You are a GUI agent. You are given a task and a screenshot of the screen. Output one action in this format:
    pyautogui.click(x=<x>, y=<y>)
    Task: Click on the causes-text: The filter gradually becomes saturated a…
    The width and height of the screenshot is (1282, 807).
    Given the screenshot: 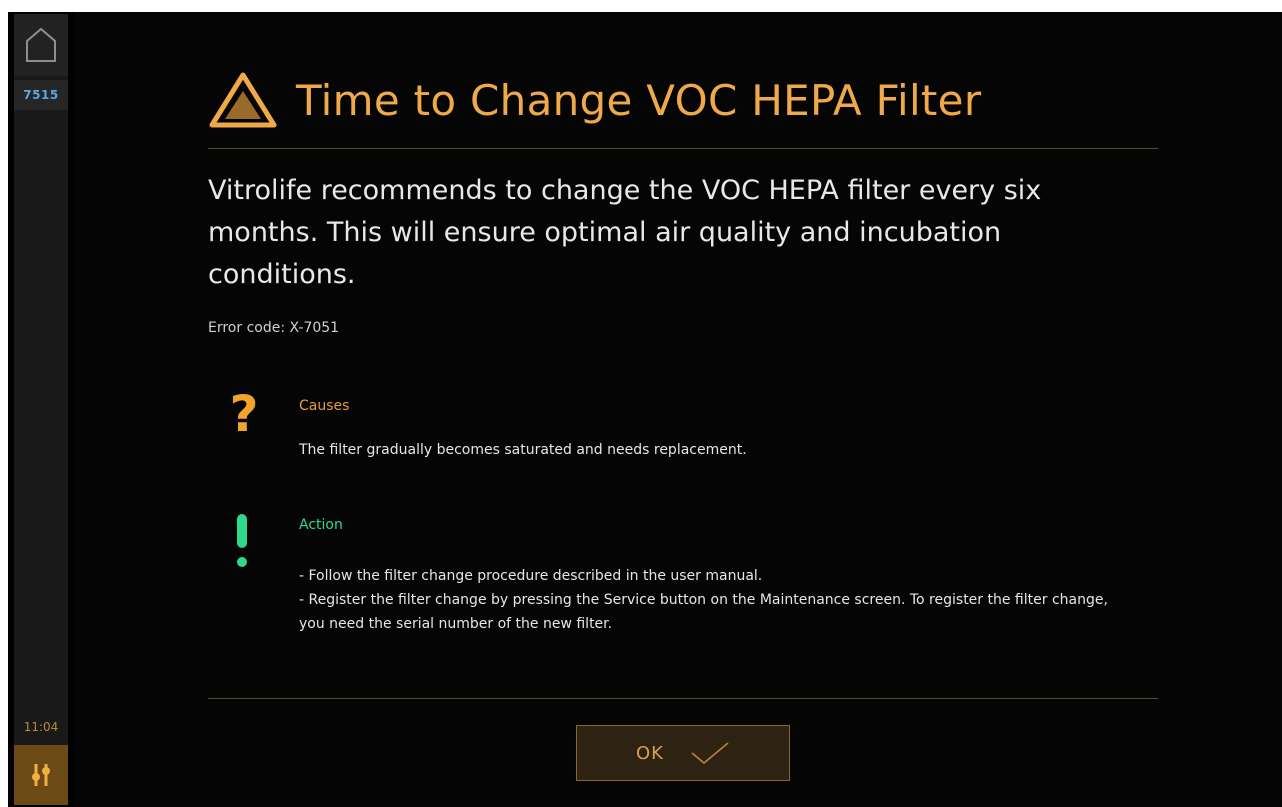 What is the action you would take?
    pyautogui.click(x=523, y=450)
    